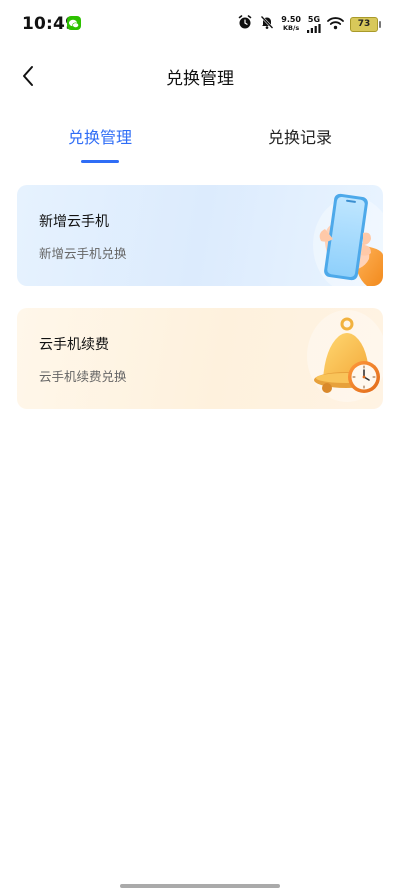 The image size is (400, 889). I want to click on card-subtitle: 新增云手机兑换, so click(83, 253).